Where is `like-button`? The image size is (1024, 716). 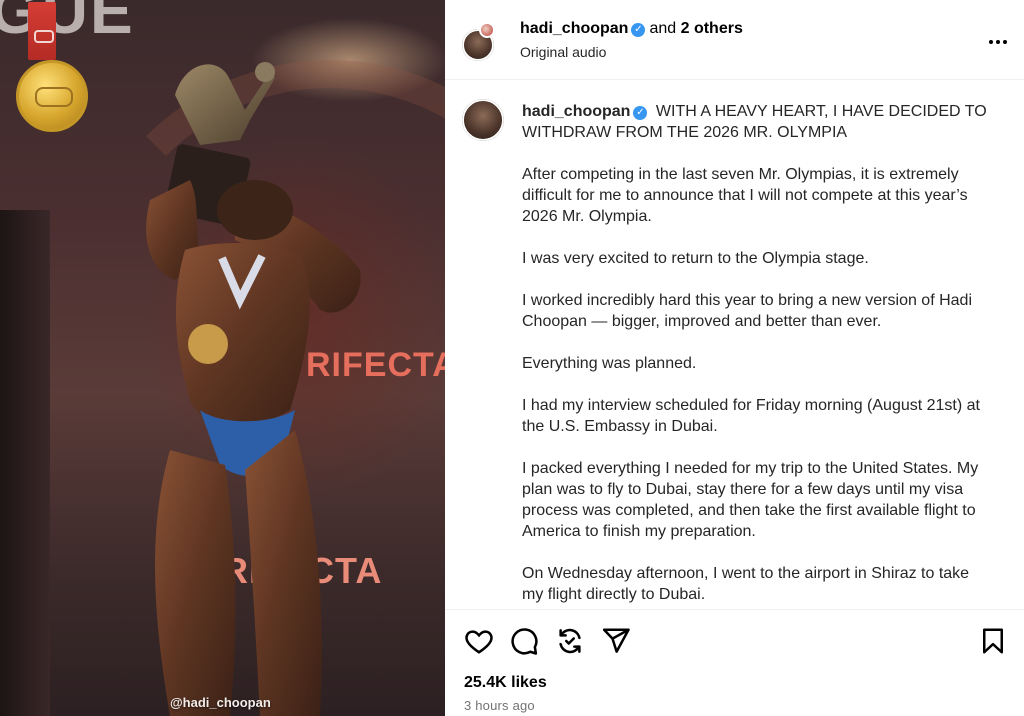
like-button is located at coordinates (479, 641).